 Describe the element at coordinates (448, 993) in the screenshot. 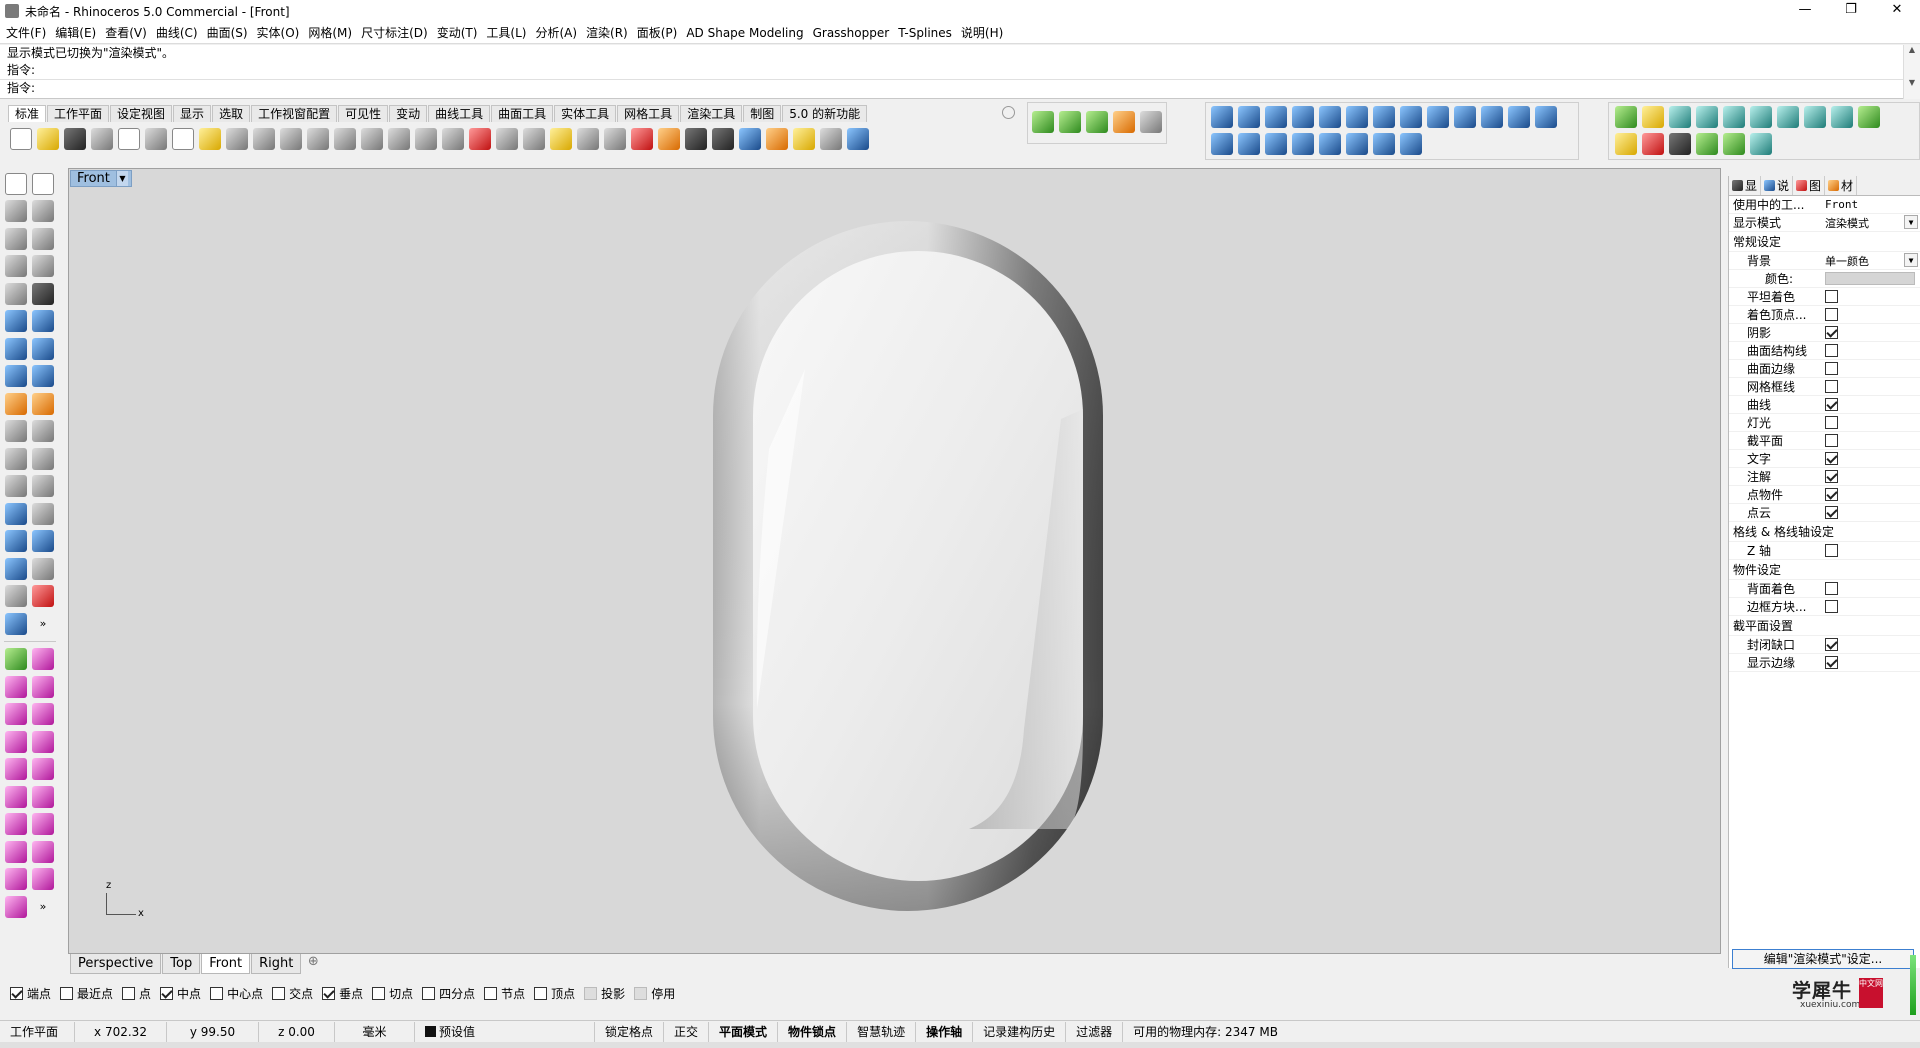

I see `osnap-option: 四分点` at that location.